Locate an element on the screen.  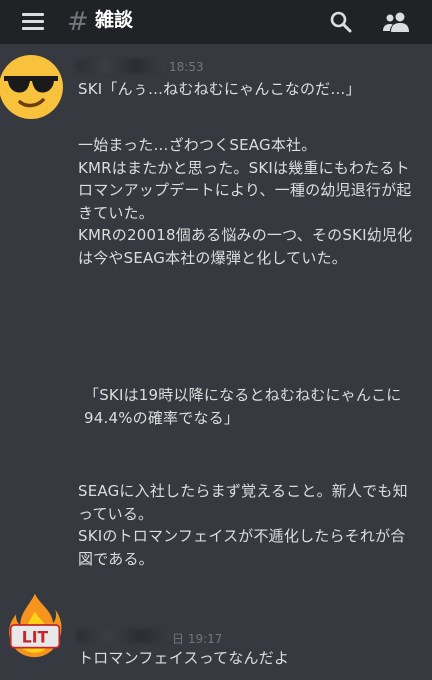
message-paragraph: 「SKIは19時以降になるとねむねむにゃんこに94.4%の確率でなる」 is located at coordinates (243, 406).